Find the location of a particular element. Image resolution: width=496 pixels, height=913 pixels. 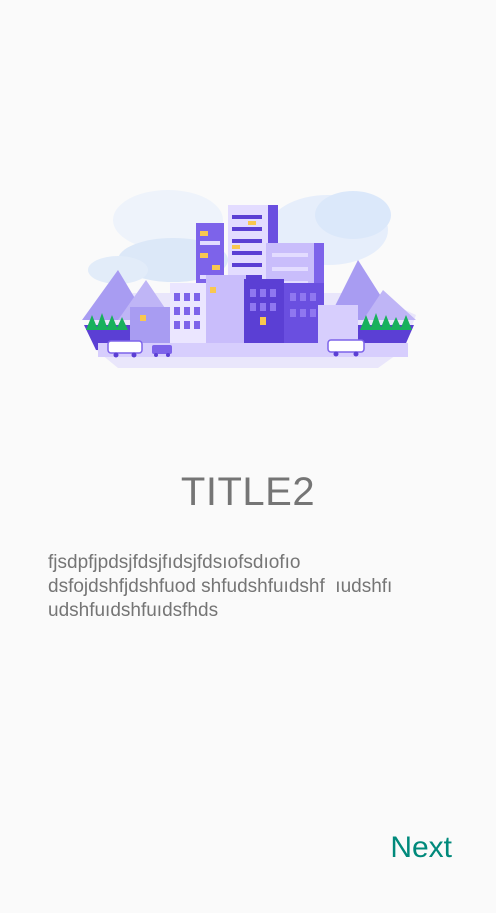

description-line: dsfojdshfjdshfuod shfudshfuıdshf ıudshfı is located at coordinates (220, 586).